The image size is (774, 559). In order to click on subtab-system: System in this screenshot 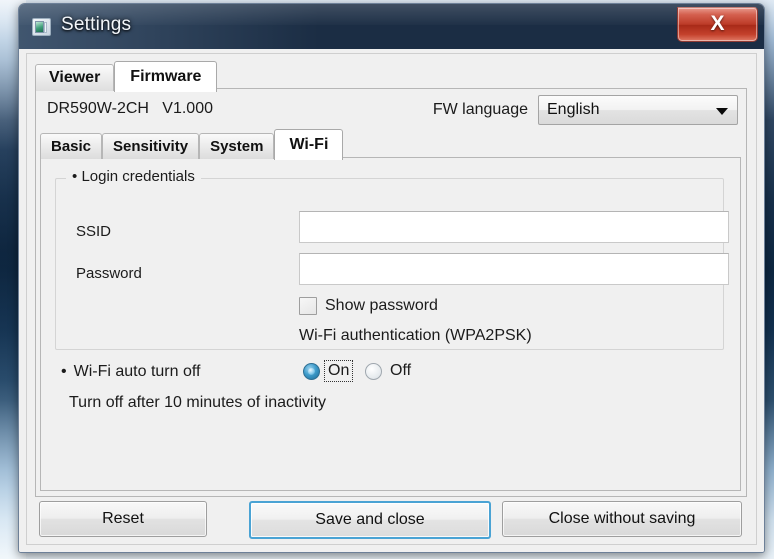, I will do `click(237, 146)`.